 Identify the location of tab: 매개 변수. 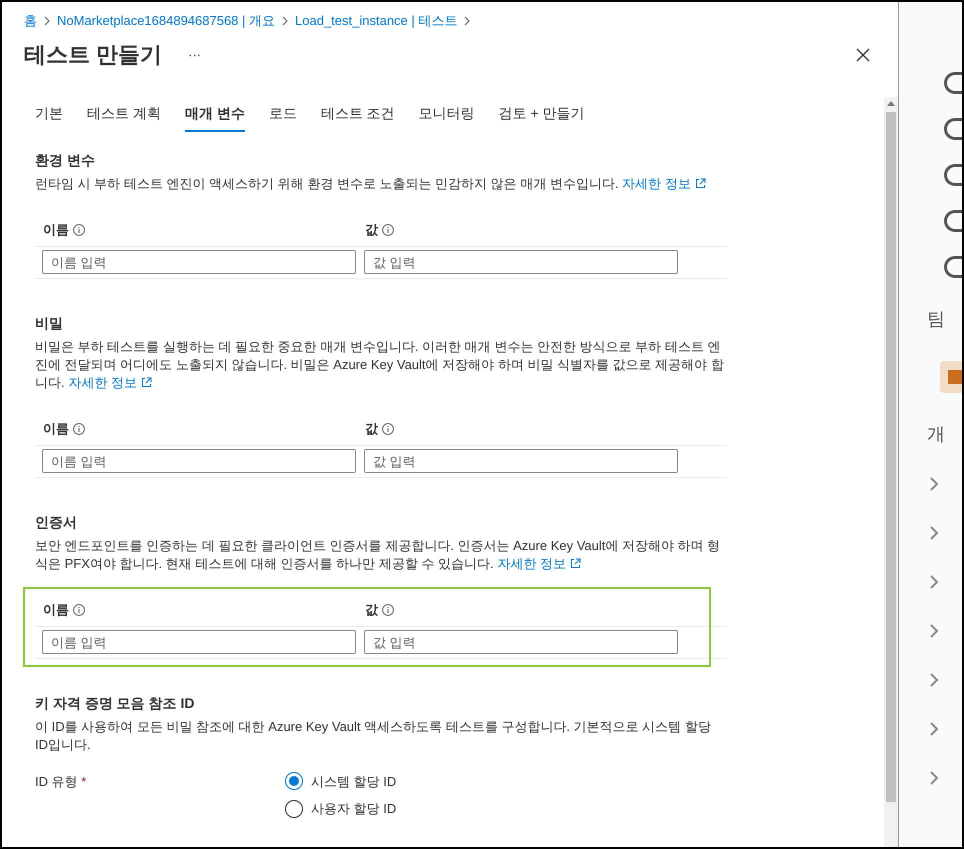
(214, 117).